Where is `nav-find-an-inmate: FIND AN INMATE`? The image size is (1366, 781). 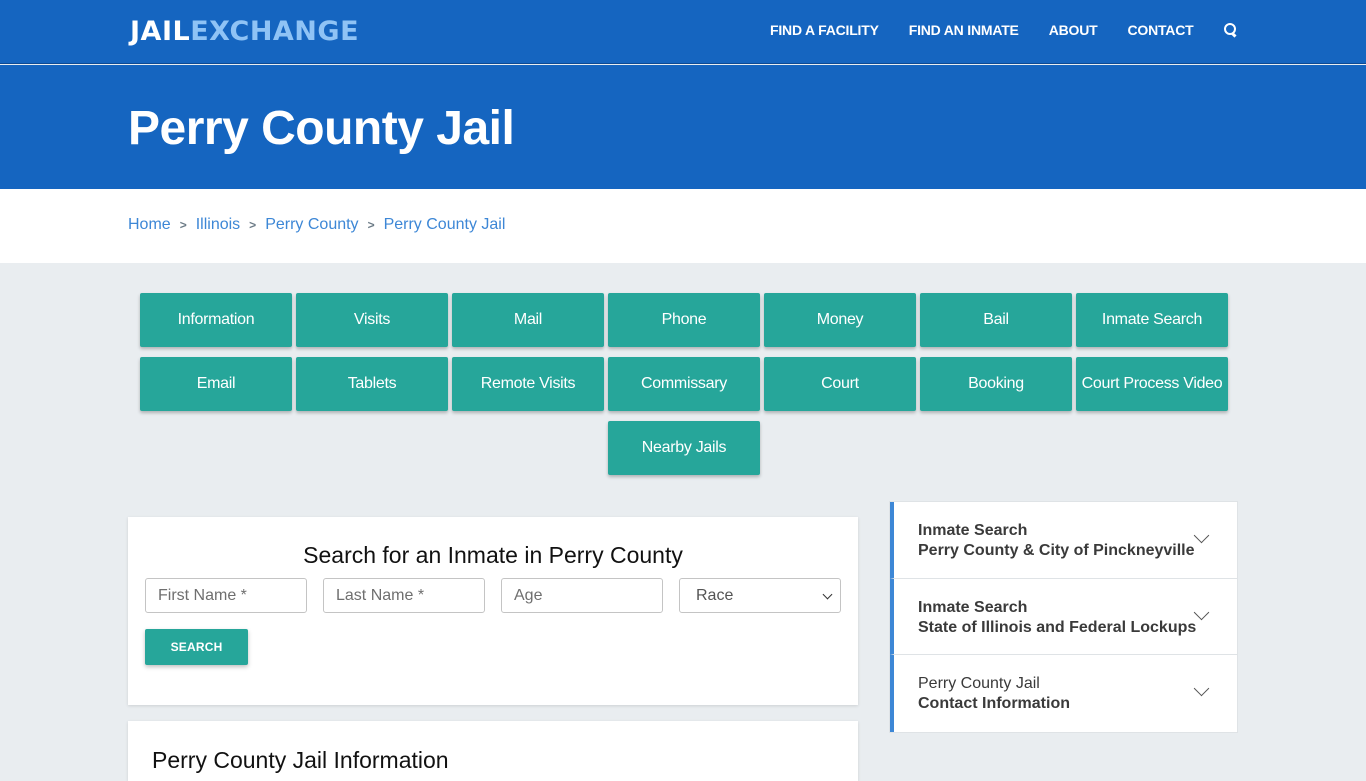 nav-find-an-inmate: FIND AN INMATE is located at coordinates (964, 30).